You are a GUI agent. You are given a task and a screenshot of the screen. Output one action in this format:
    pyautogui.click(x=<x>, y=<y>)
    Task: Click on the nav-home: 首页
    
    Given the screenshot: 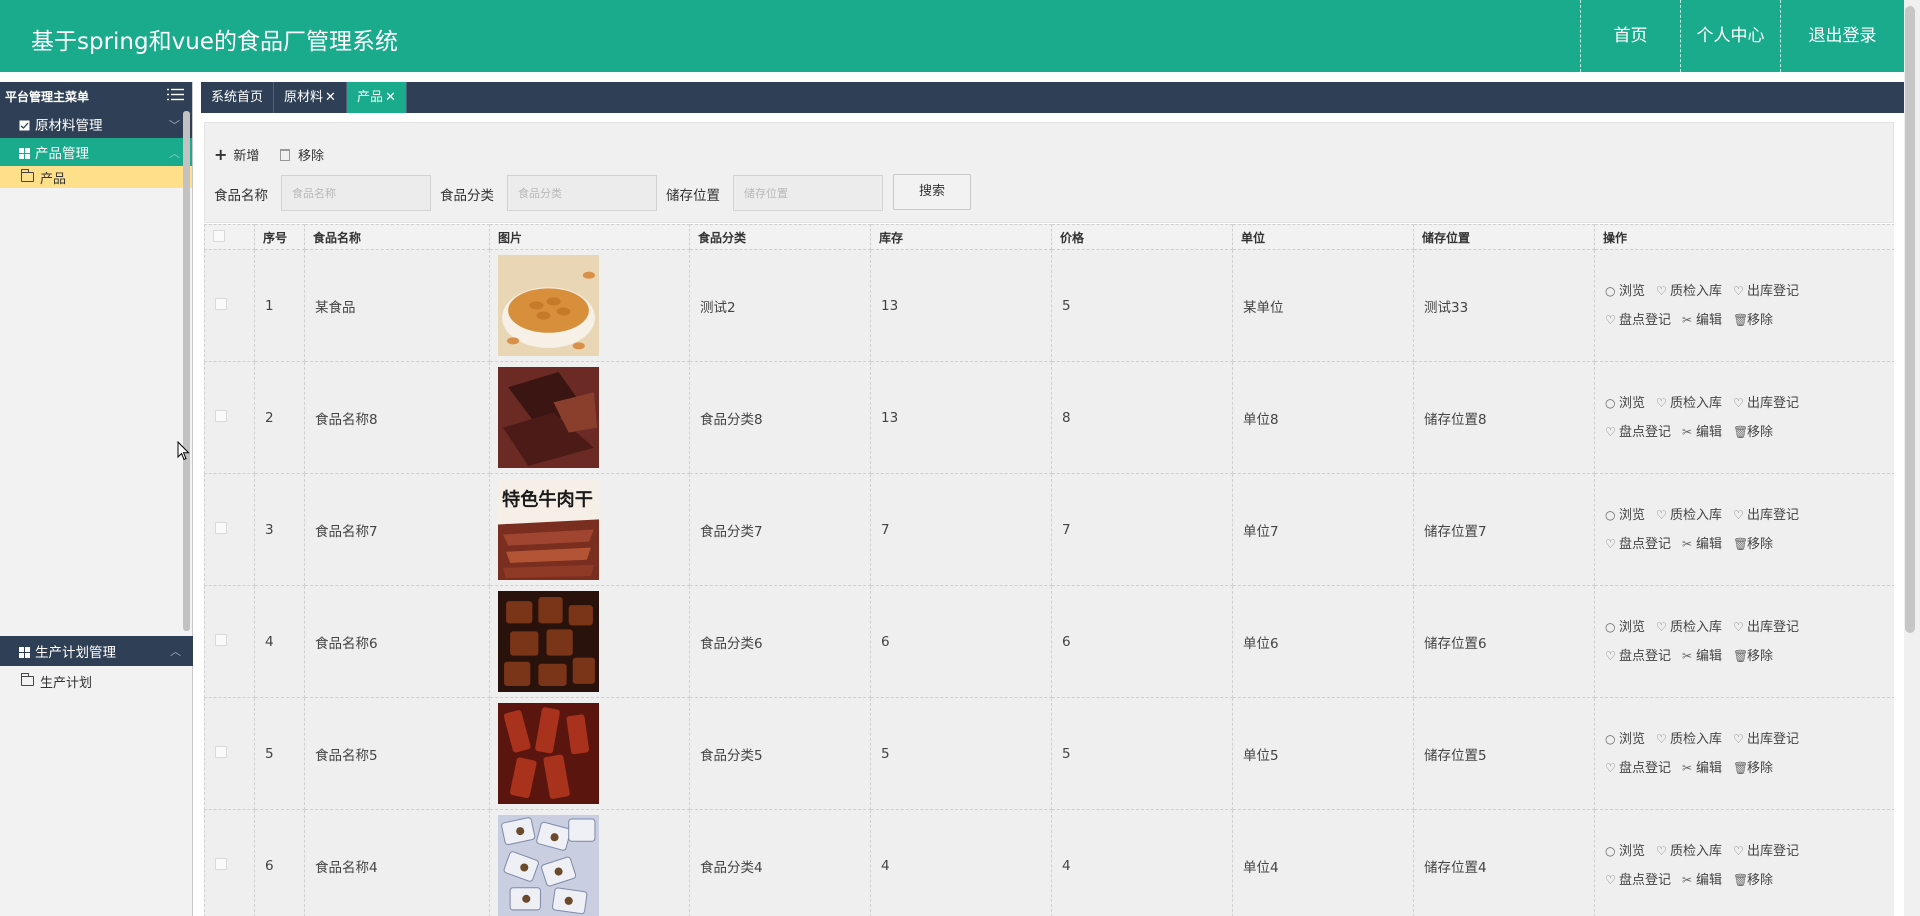 What is the action you would take?
    pyautogui.click(x=1630, y=36)
    